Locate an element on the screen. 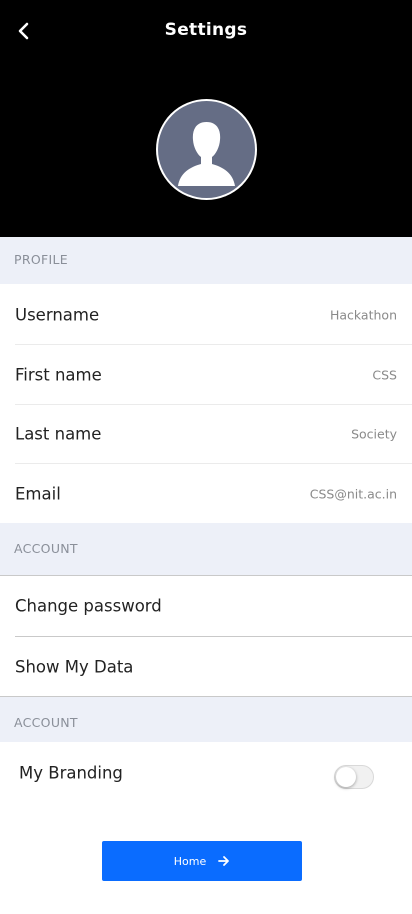 The height and width of the screenshot is (914, 412). first-name-row: First name CSS is located at coordinates (206, 374).